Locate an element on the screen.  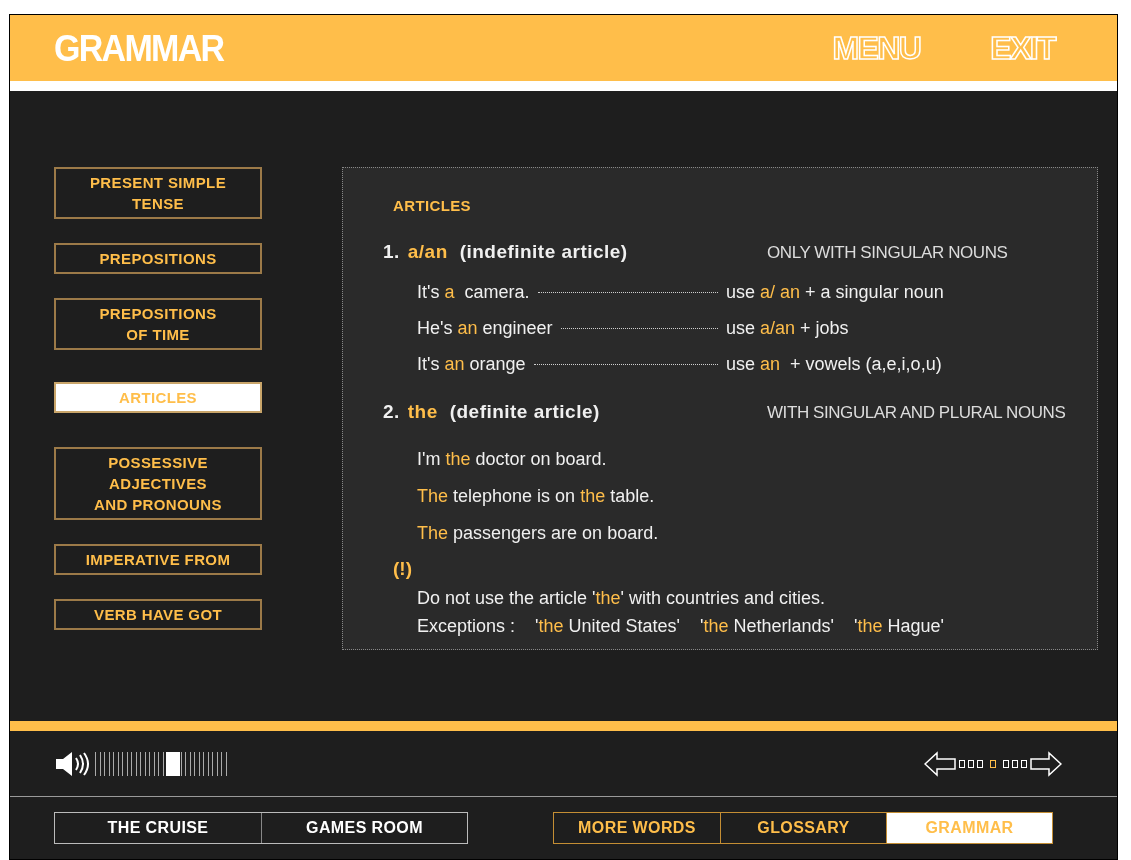
warning-text: Exceptions : 'the United States' 'the Netherlands' 'the Hague' is located at coordinates (680, 626).